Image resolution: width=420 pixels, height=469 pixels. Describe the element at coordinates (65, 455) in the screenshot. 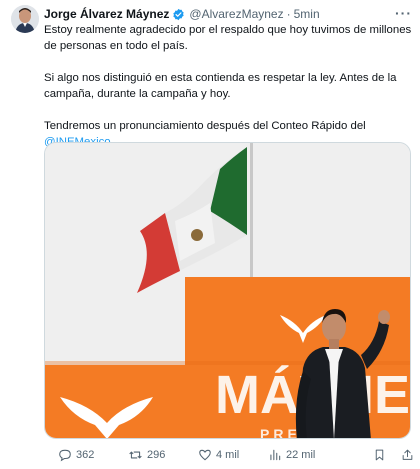

I see `reply-icon` at that location.